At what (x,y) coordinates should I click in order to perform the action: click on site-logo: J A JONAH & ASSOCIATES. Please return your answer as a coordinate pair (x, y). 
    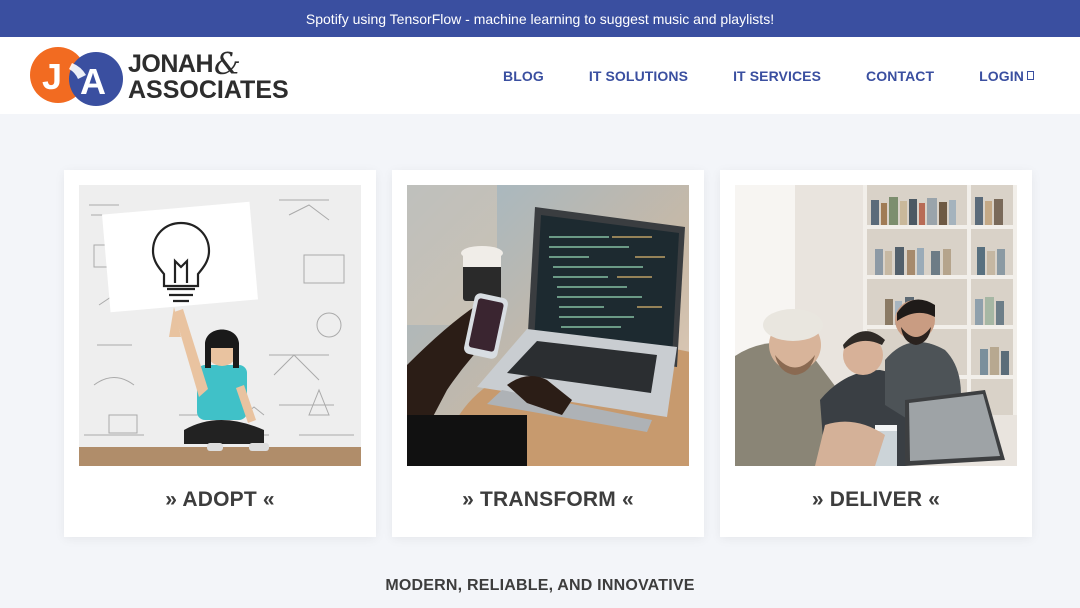
    Looking at the image, I should click on (158, 76).